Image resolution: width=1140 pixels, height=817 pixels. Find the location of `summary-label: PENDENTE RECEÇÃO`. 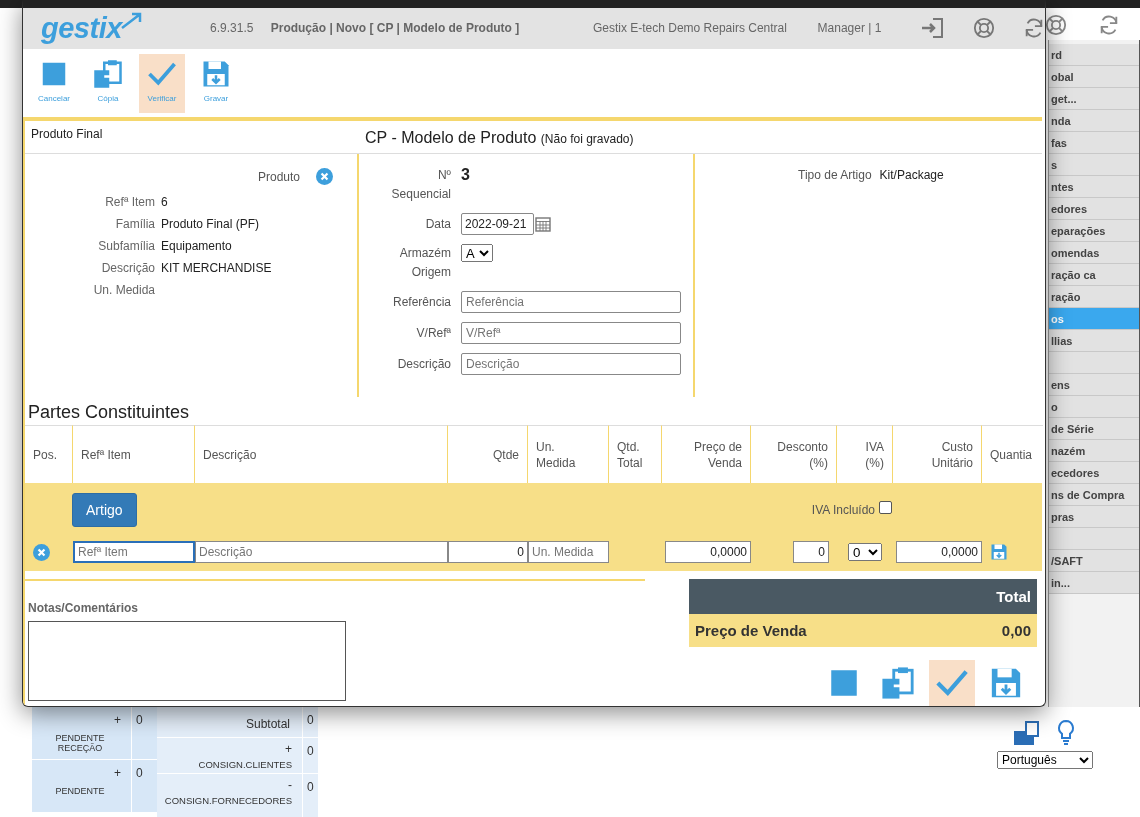

summary-label: PENDENTE RECEÇÃO is located at coordinates (80, 743).